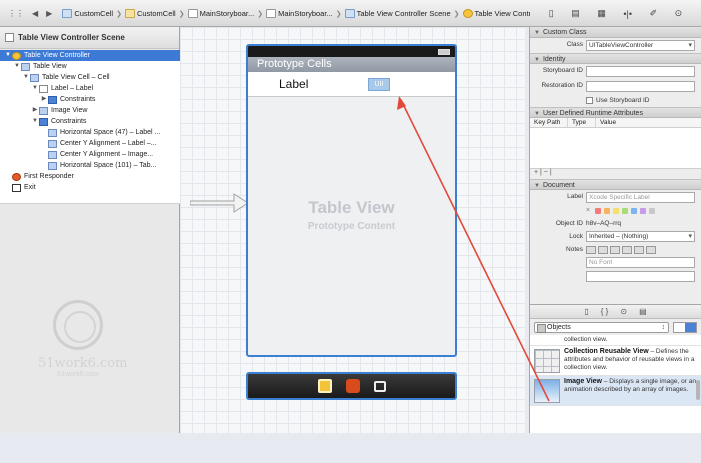  What do you see at coordinates (551, 13) in the screenshot?
I see `file-inspector-icon: ▯` at bounding box center [551, 13].